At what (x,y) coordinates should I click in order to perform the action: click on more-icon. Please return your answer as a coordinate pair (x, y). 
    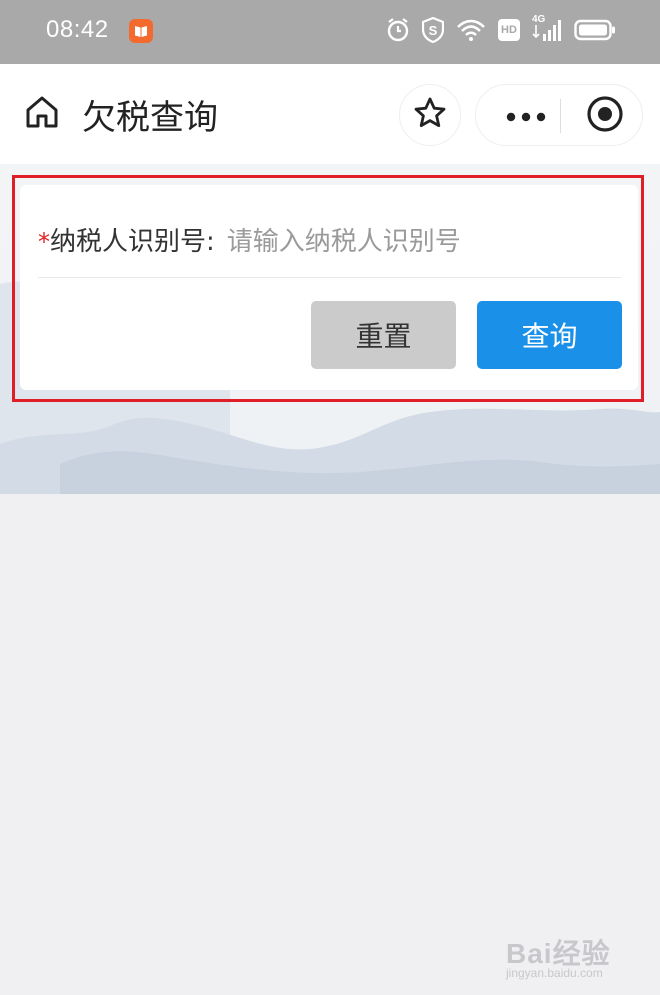
    Looking at the image, I should click on (526, 116).